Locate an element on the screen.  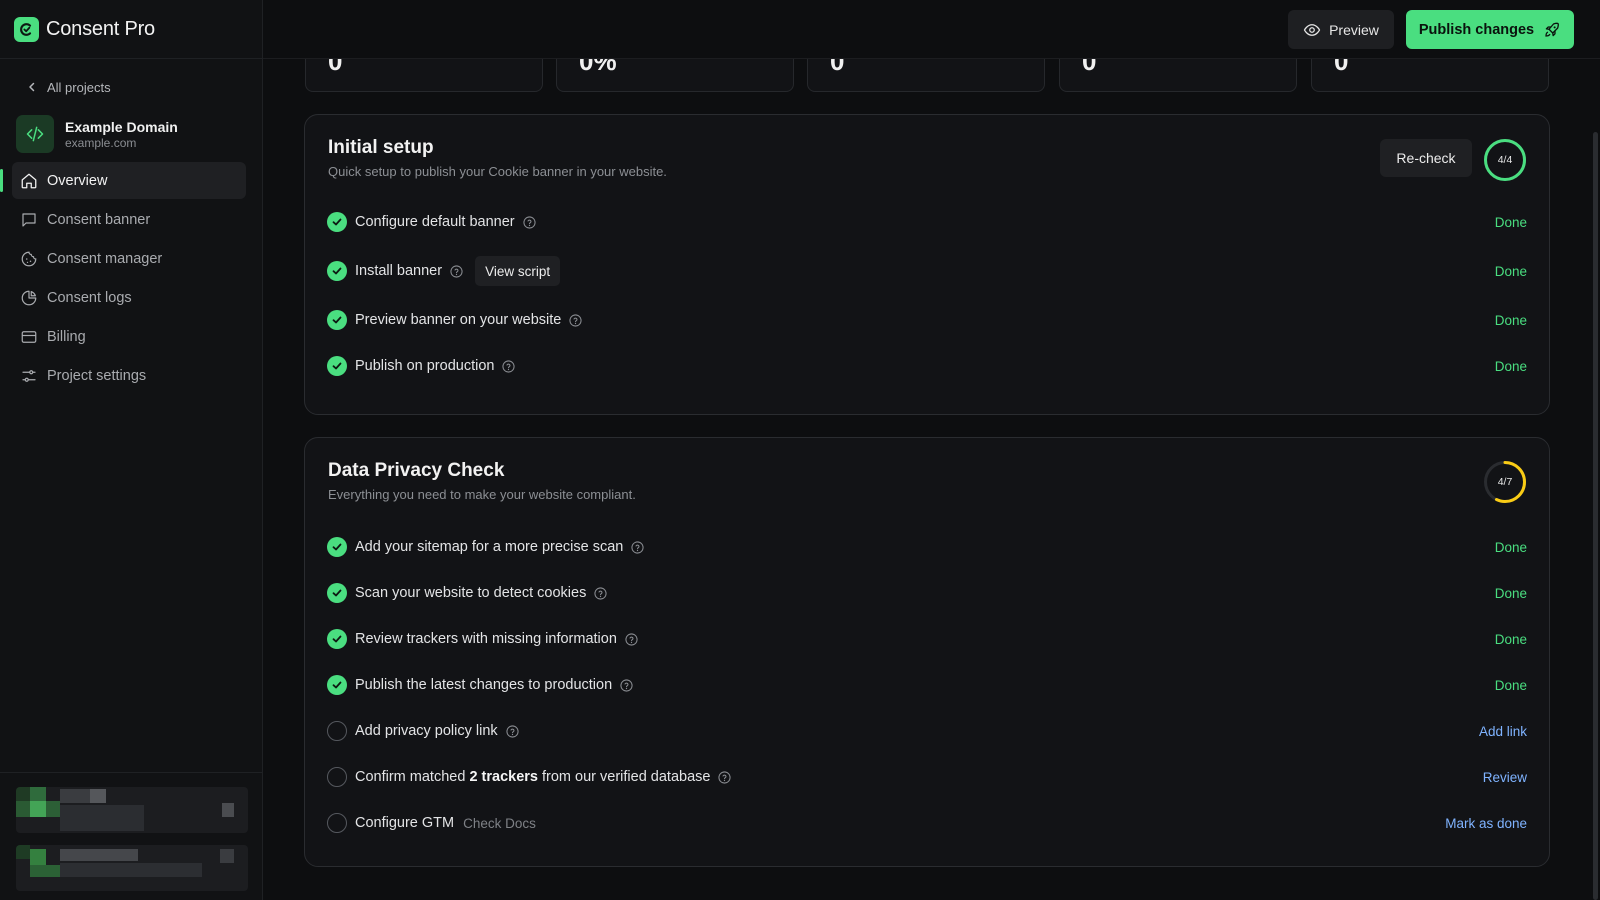
privacy-progress-ring: 4/7 is located at coordinates (1505, 482).